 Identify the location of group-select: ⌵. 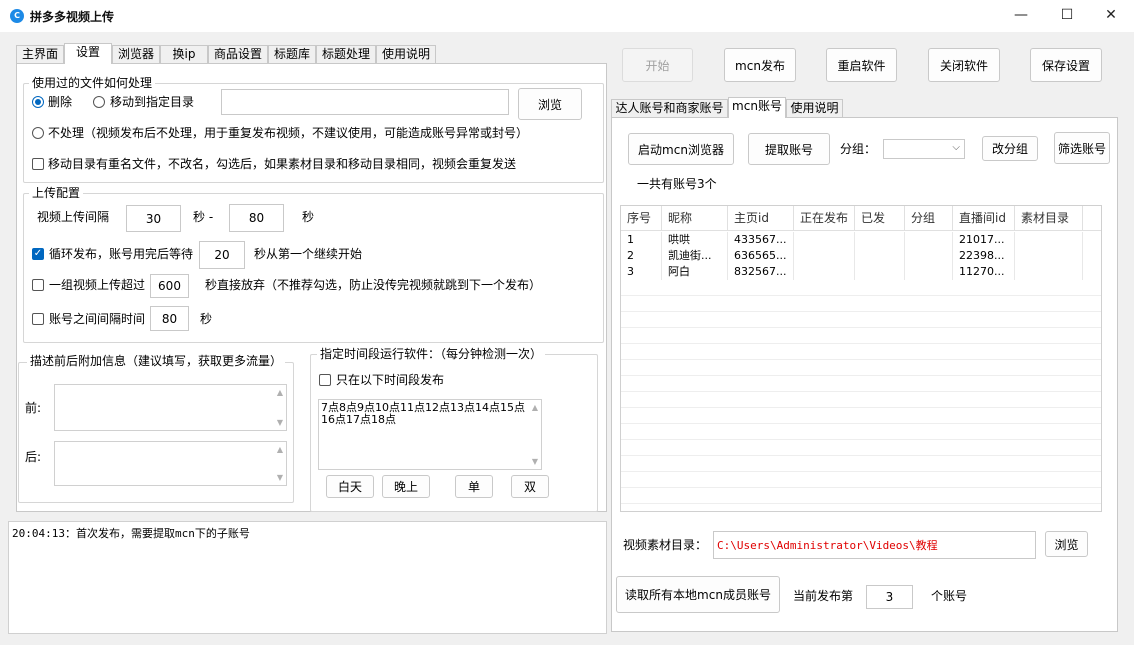
(924, 149).